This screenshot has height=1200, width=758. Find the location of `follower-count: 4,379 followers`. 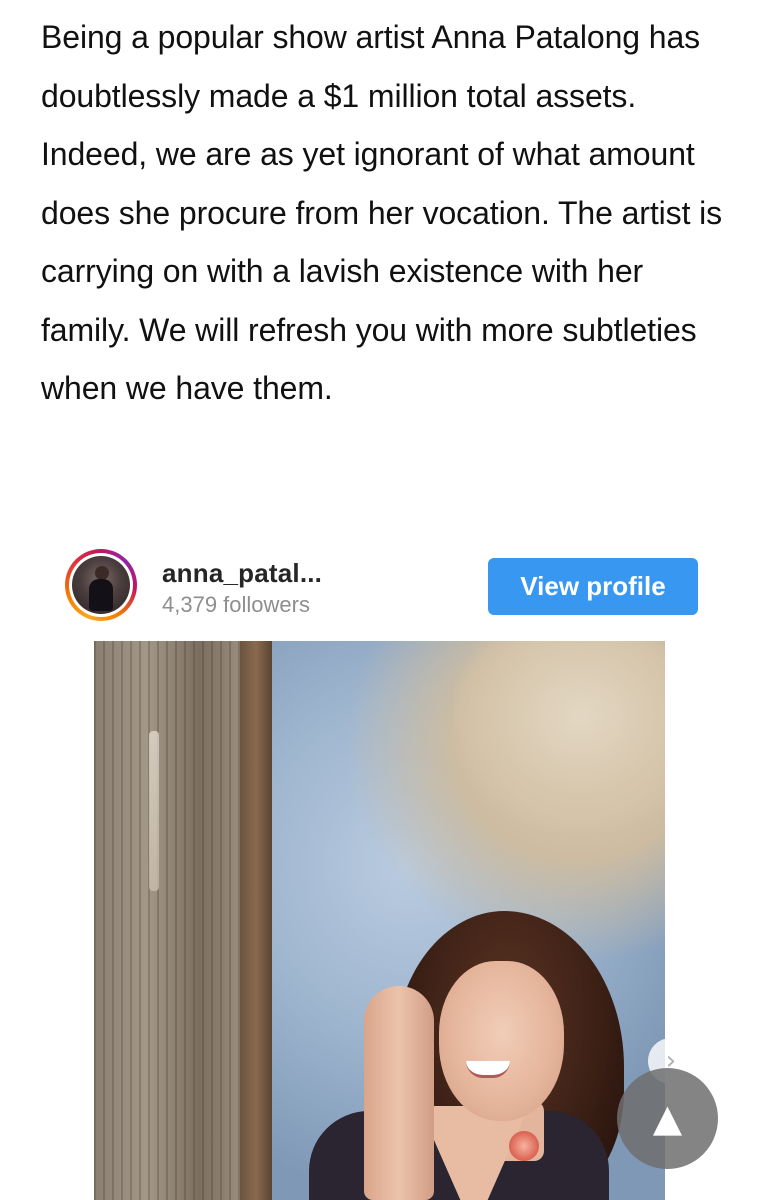

follower-count: 4,379 followers is located at coordinates (236, 604).